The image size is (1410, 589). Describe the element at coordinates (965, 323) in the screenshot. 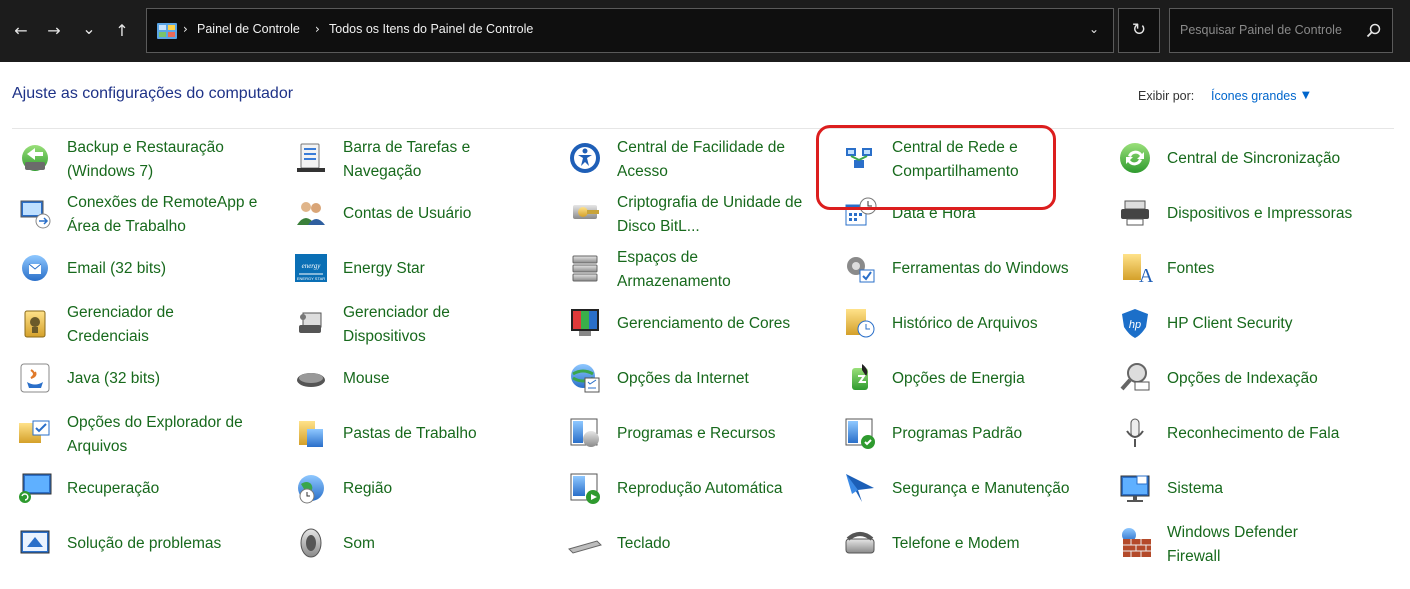

I see `item-label: Histórico de Arquivos` at that location.